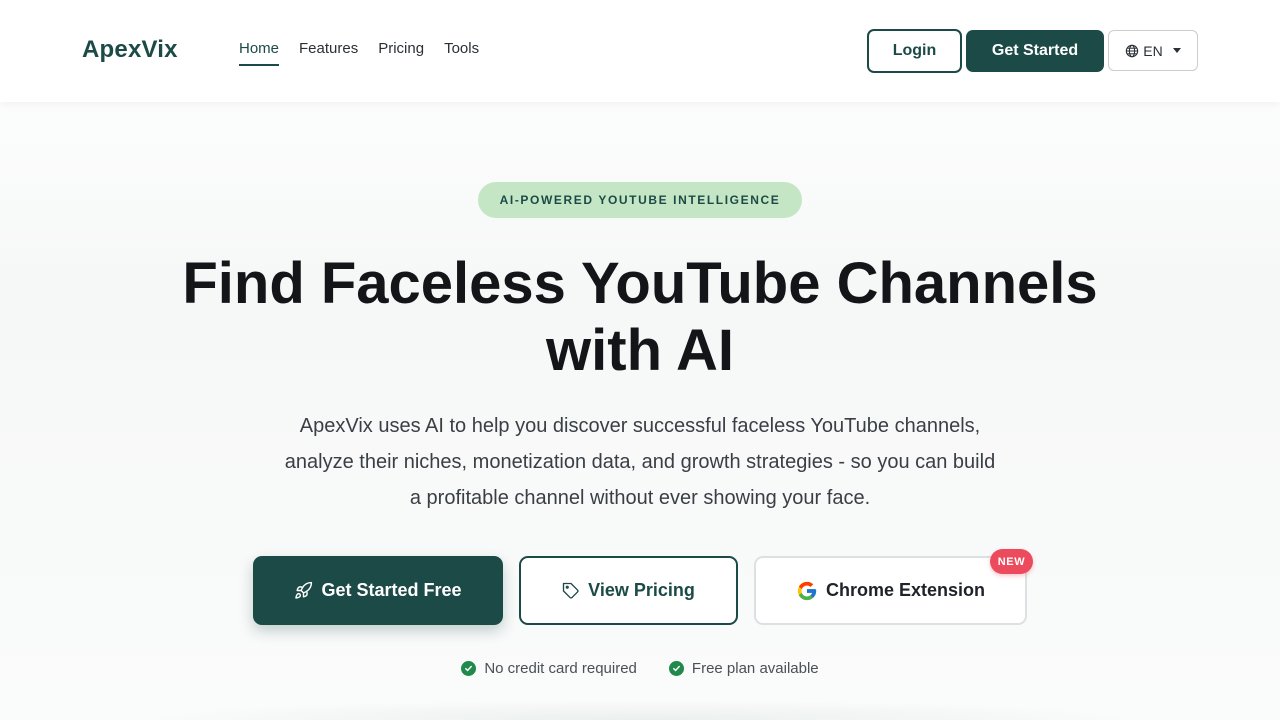 The image size is (1280, 720). I want to click on view-pricing-label: View Pricing, so click(641, 590).